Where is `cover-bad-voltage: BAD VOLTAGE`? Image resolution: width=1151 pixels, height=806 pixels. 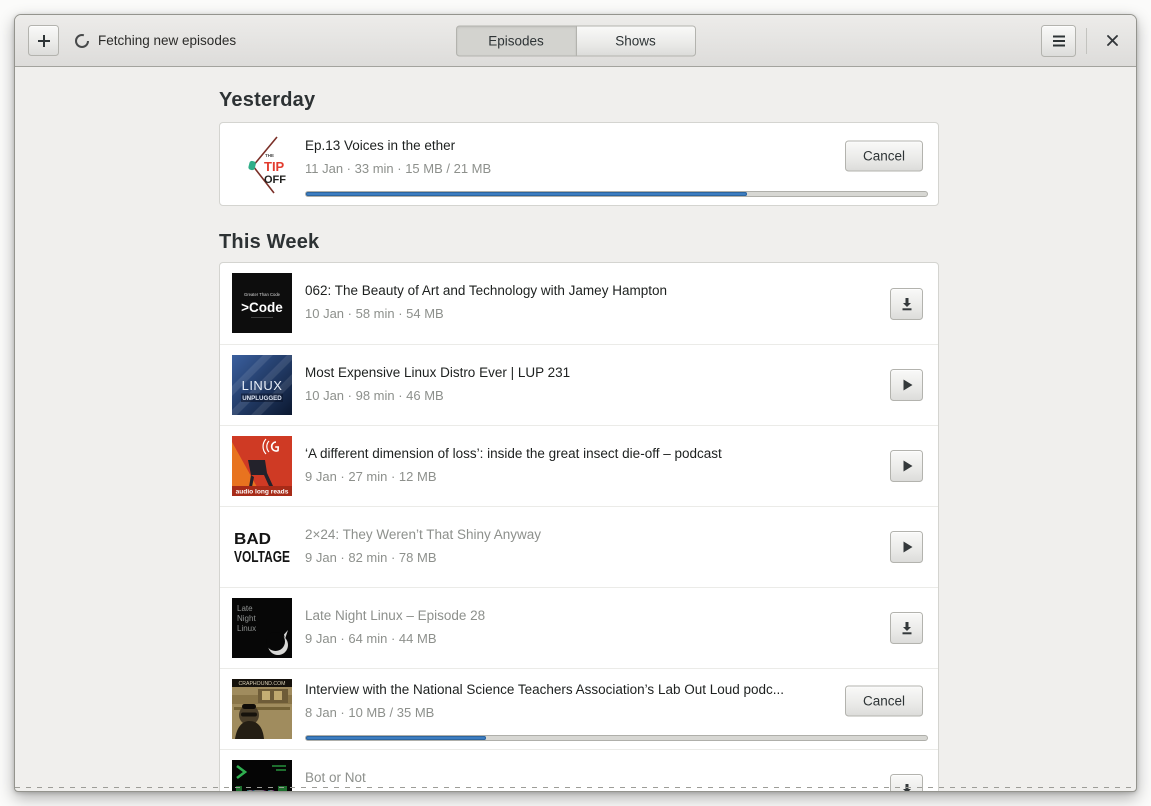 cover-bad-voltage: BAD VOLTAGE is located at coordinates (262, 547).